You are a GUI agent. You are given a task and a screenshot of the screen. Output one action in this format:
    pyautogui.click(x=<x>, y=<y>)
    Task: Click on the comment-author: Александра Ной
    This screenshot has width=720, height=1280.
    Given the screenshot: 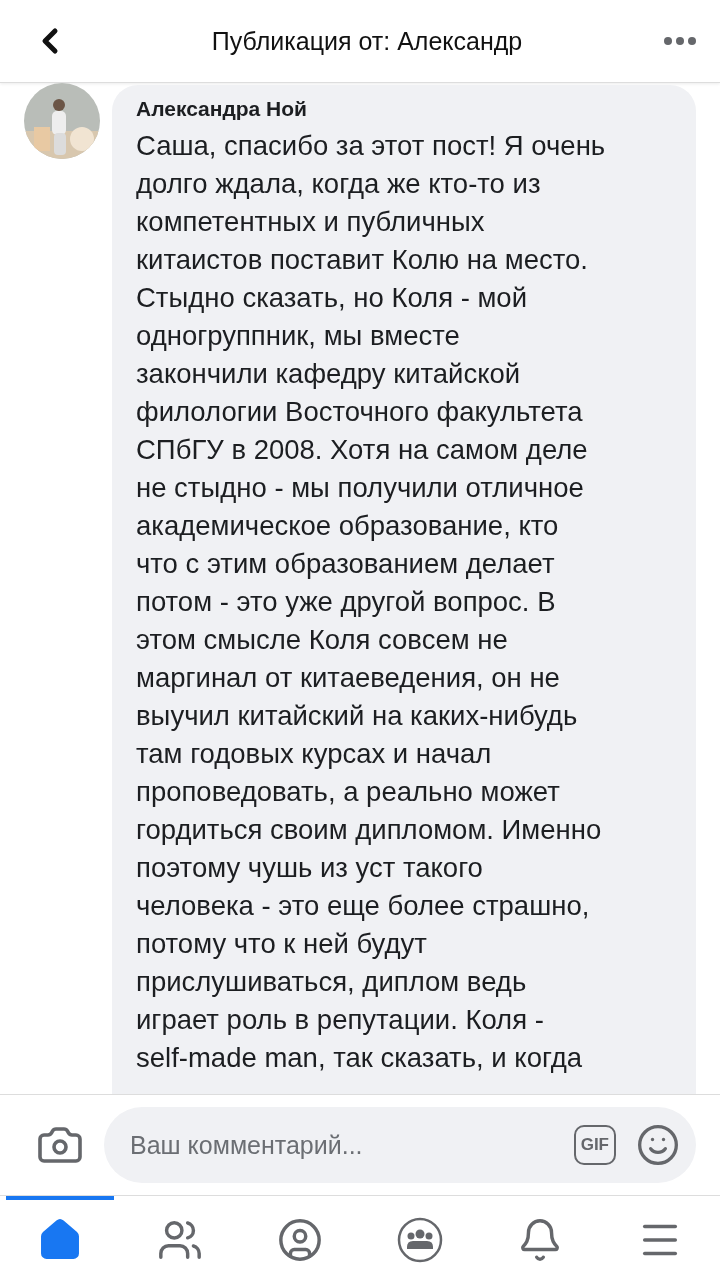 What is the action you would take?
    pyautogui.click(x=222, y=109)
    